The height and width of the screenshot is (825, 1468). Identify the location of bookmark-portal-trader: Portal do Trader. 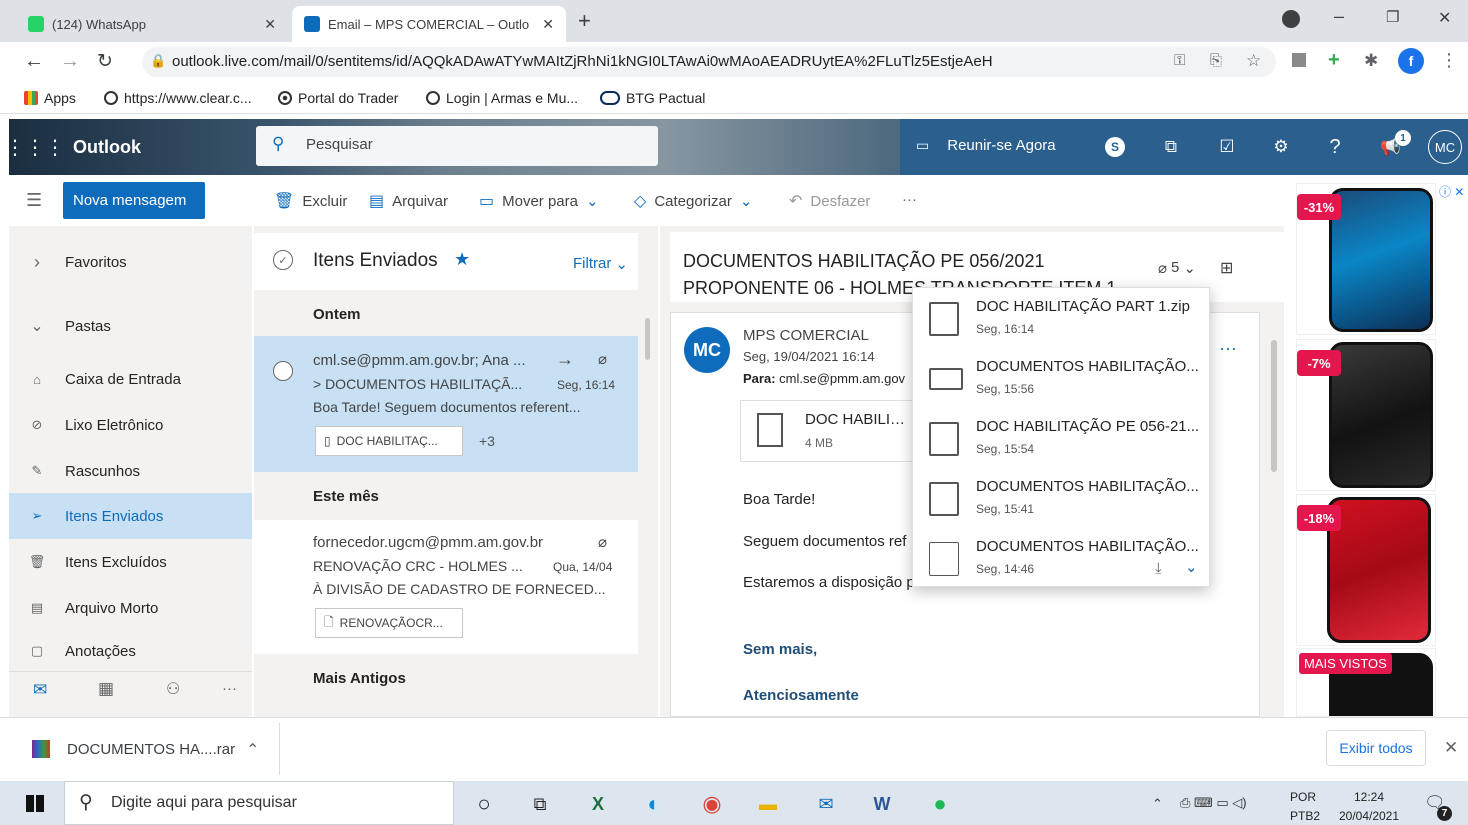
(338, 98).